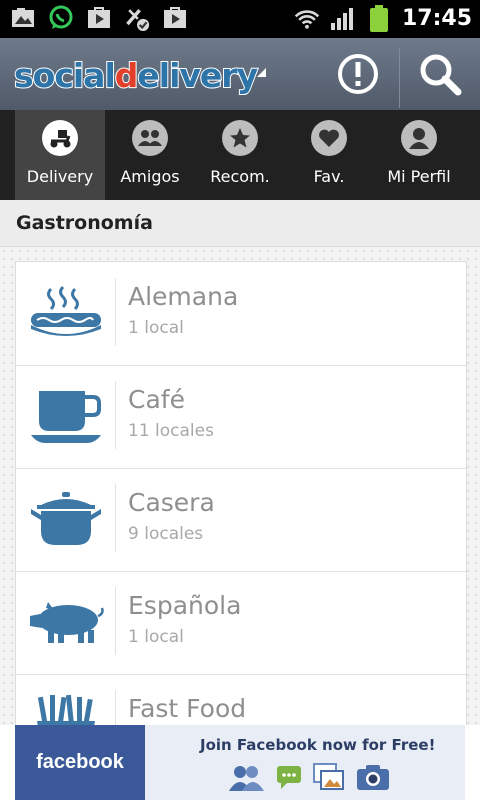 The image size is (480, 800). What do you see at coordinates (60, 176) in the screenshot?
I see `tab-label: Delivery` at bounding box center [60, 176].